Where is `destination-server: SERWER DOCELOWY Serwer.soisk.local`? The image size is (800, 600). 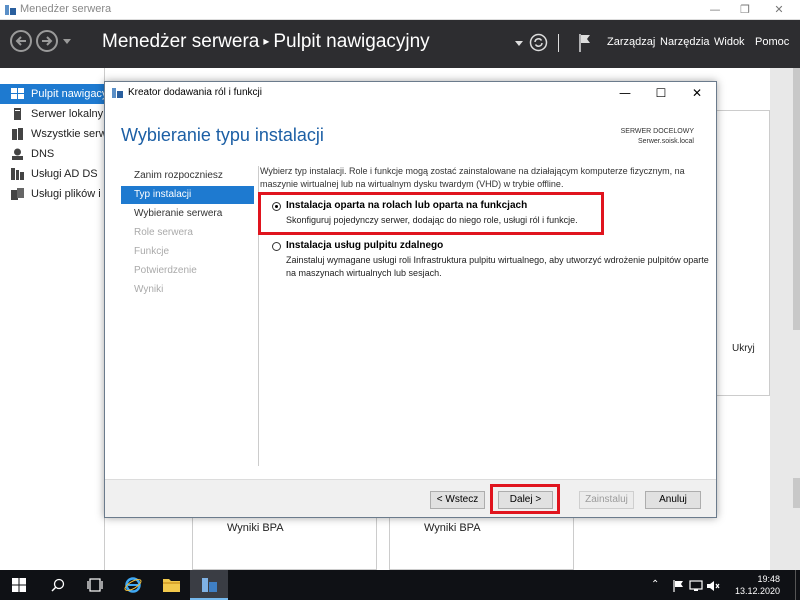
destination-server: SERWER DOCELOWY Serwer.soisk.local is located at coordinates (657, 137).